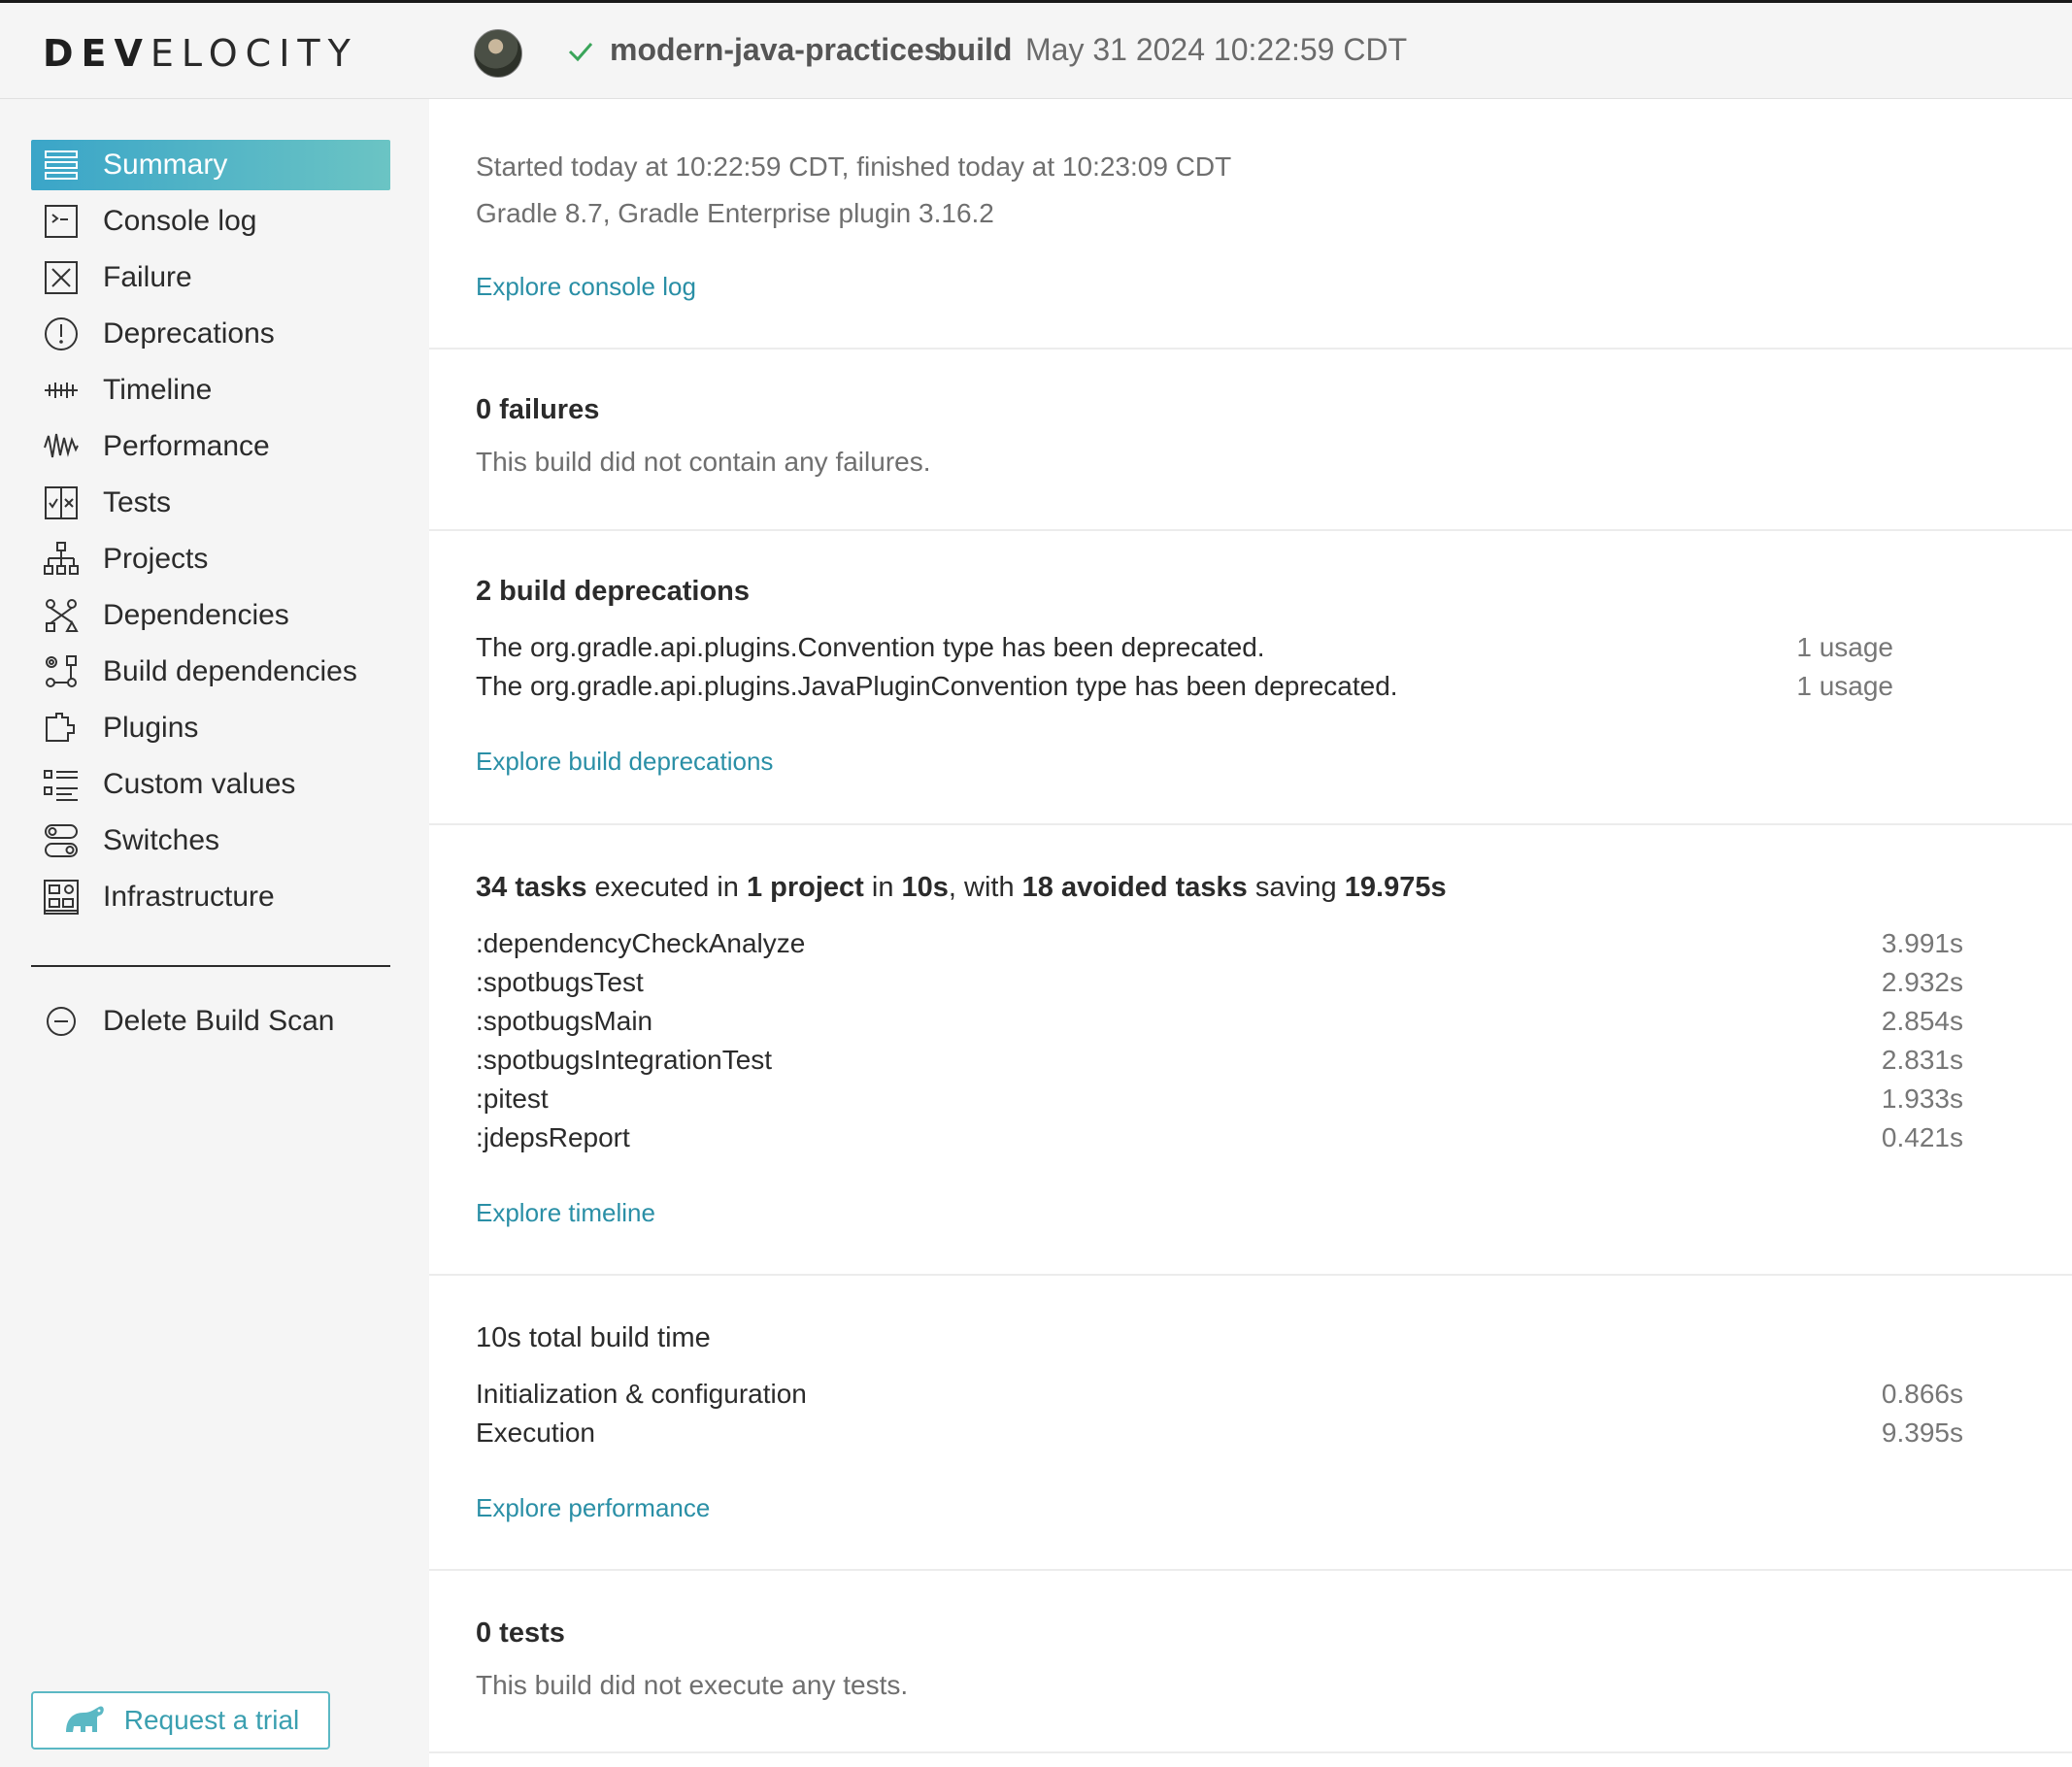 The width and height of the screenshot is (2072, 1767). I want to click on task-time: 3.991s, so click(1922, 943).